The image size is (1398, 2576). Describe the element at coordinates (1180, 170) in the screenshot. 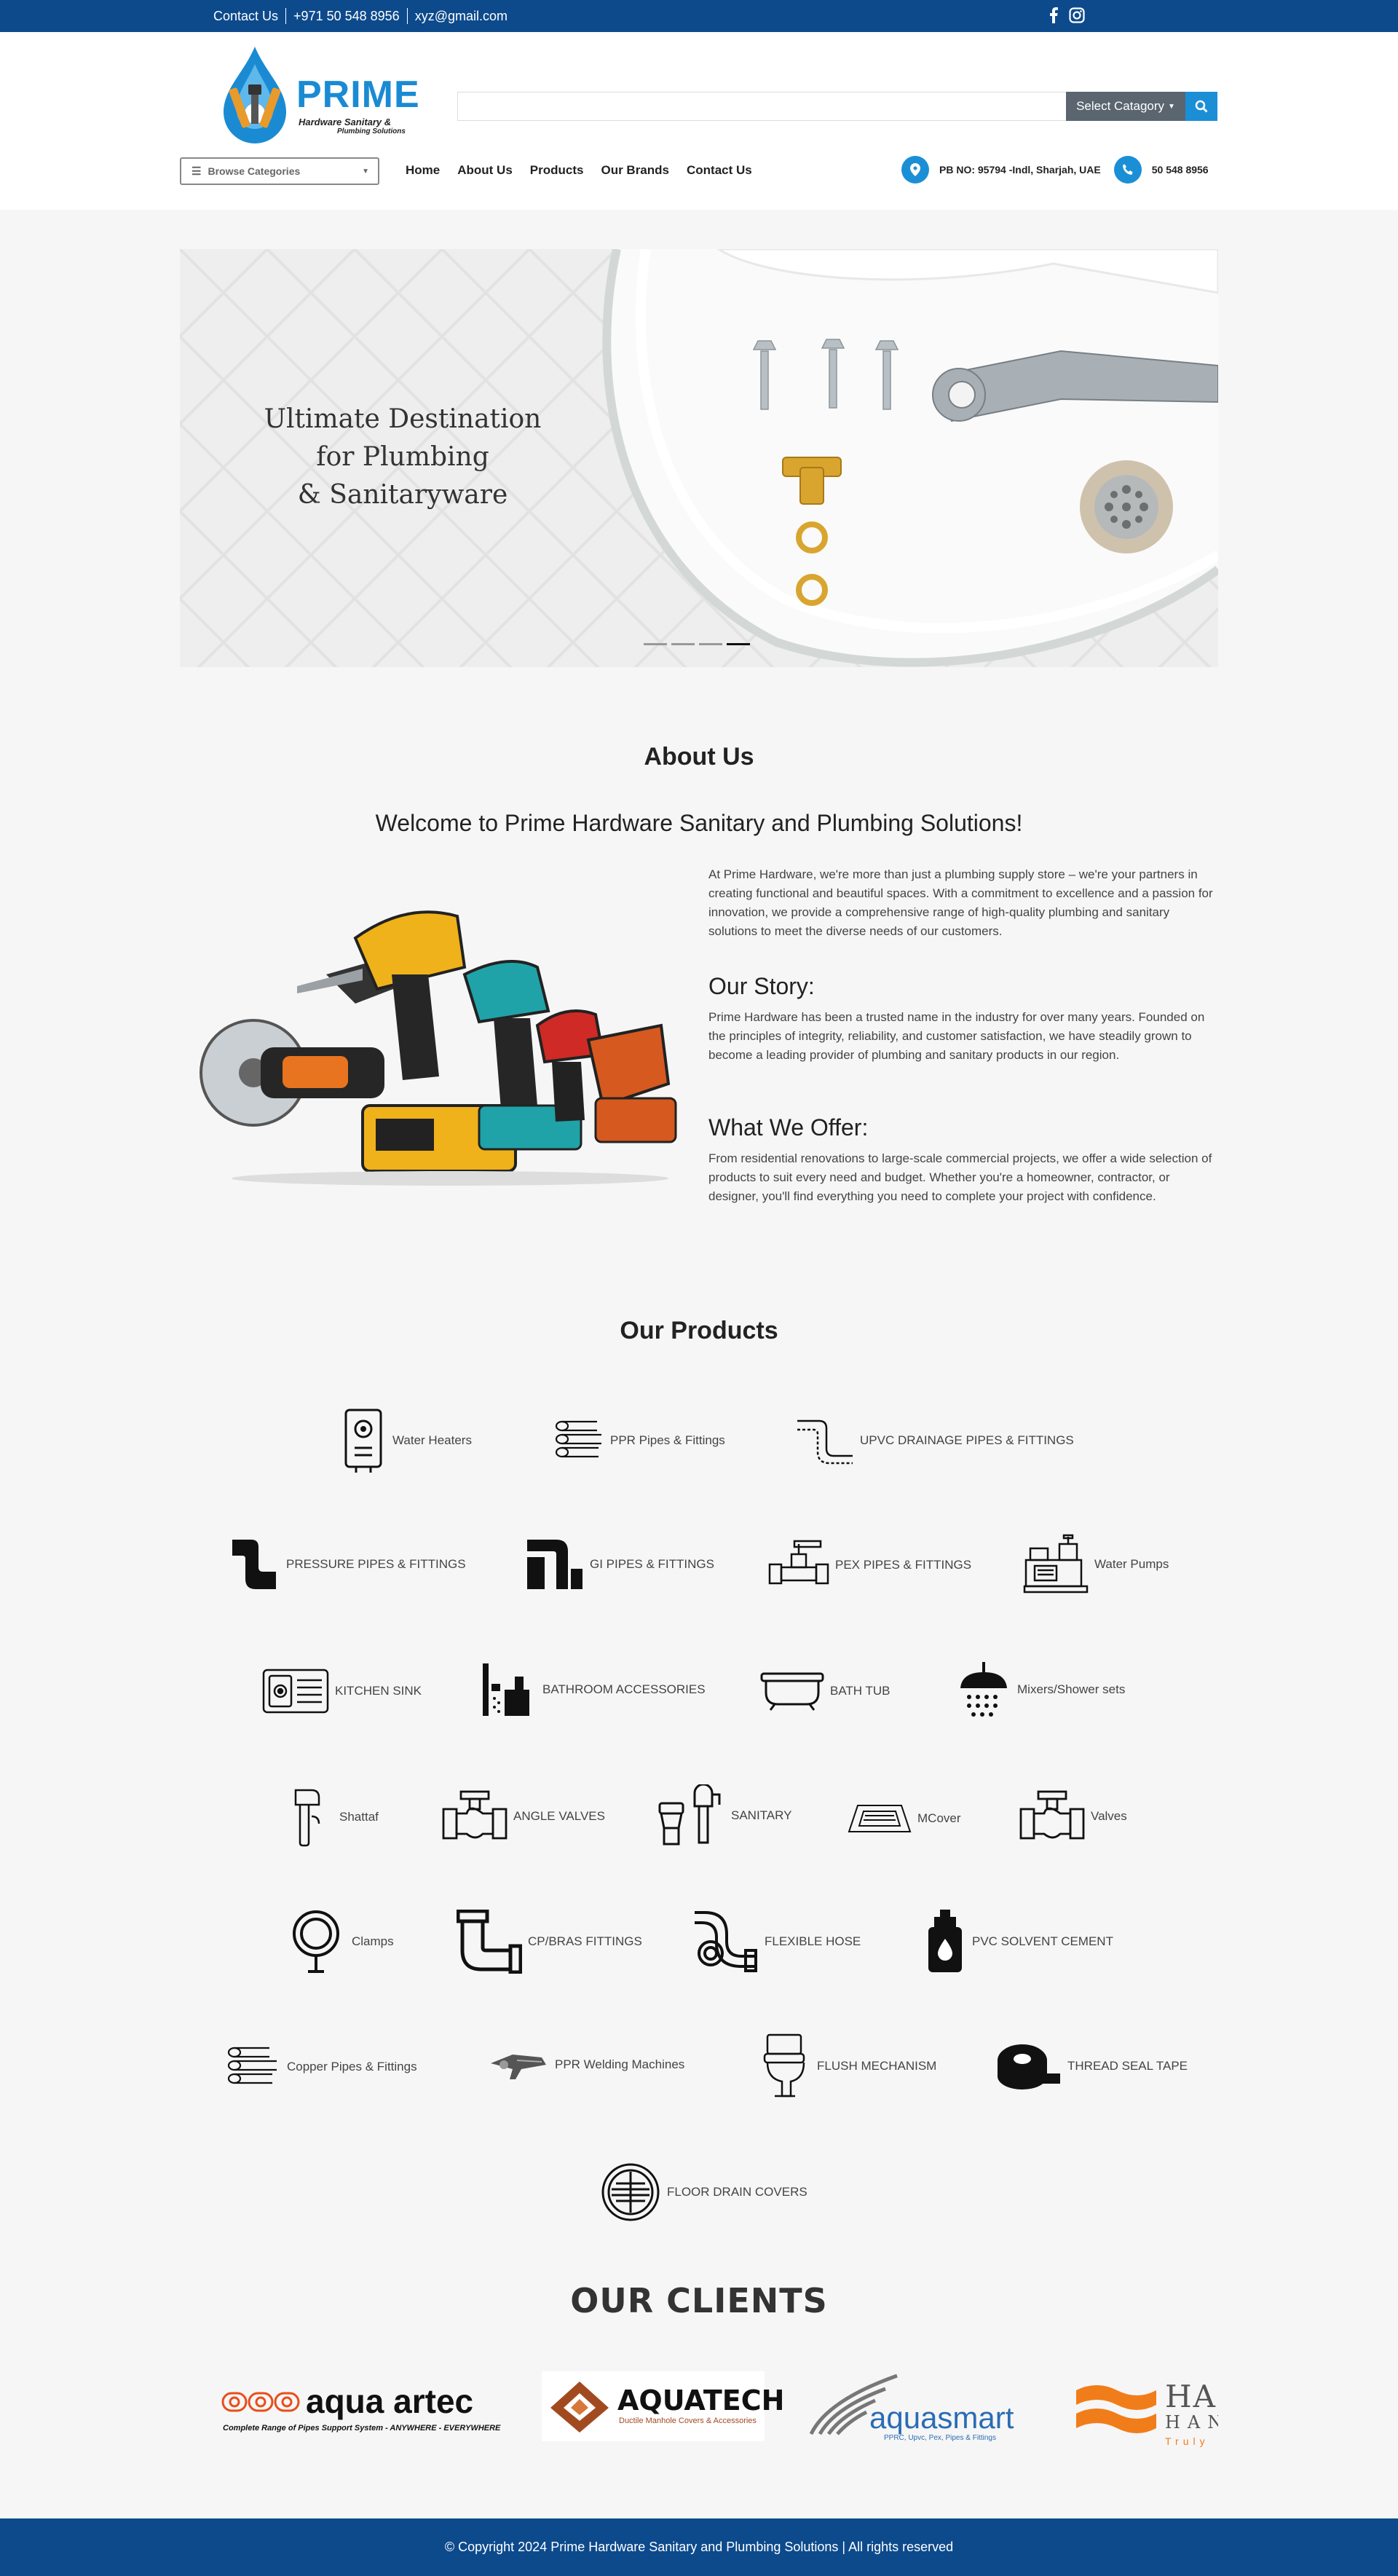

I see `phone-text: 50 548 8956` at that location.